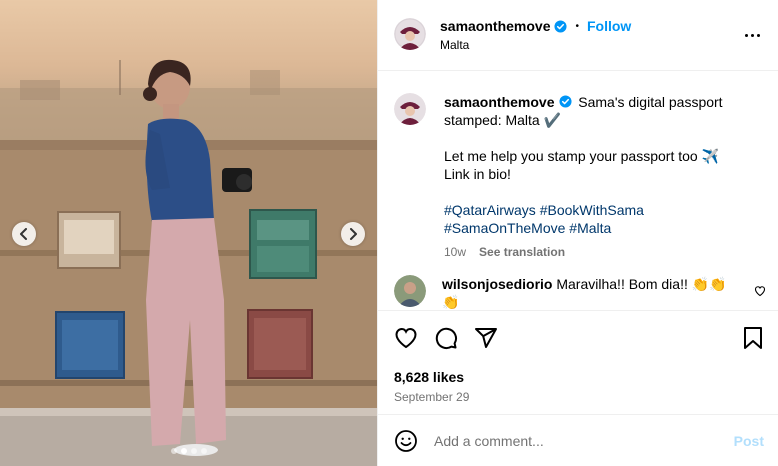 Image resolution: width=778 pixels, height=466 pixels. What do you see at coordinates (749, 441) in the screenshot?
I see `post-comment-button: Post` at bounding box center [749, 441].